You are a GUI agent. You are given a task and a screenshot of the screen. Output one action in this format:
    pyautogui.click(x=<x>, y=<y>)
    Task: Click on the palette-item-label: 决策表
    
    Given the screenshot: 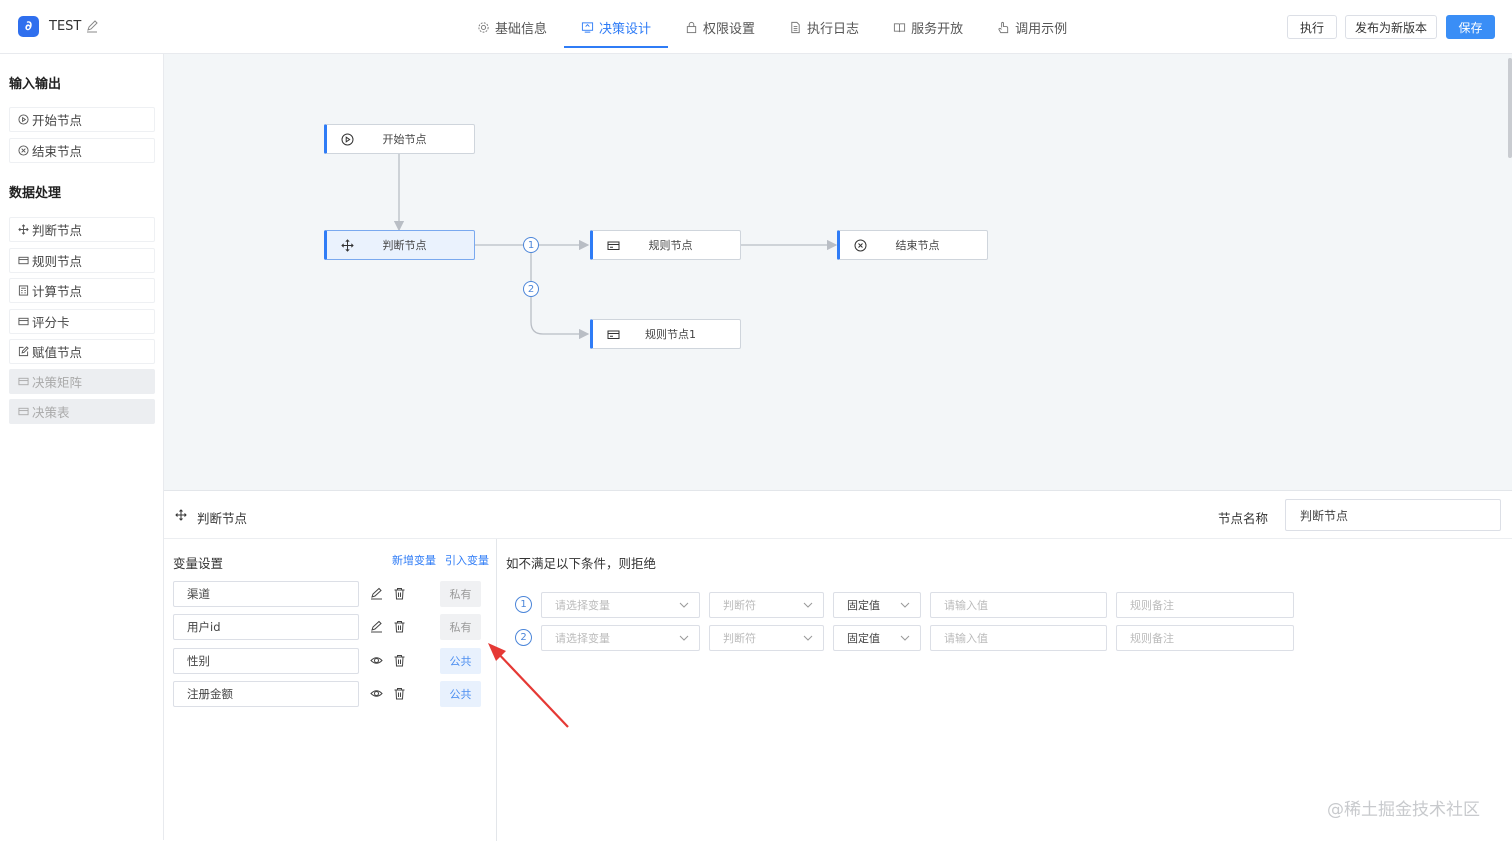 What is the action you would take?
    pyautogui.click(x=51, y=412)
    